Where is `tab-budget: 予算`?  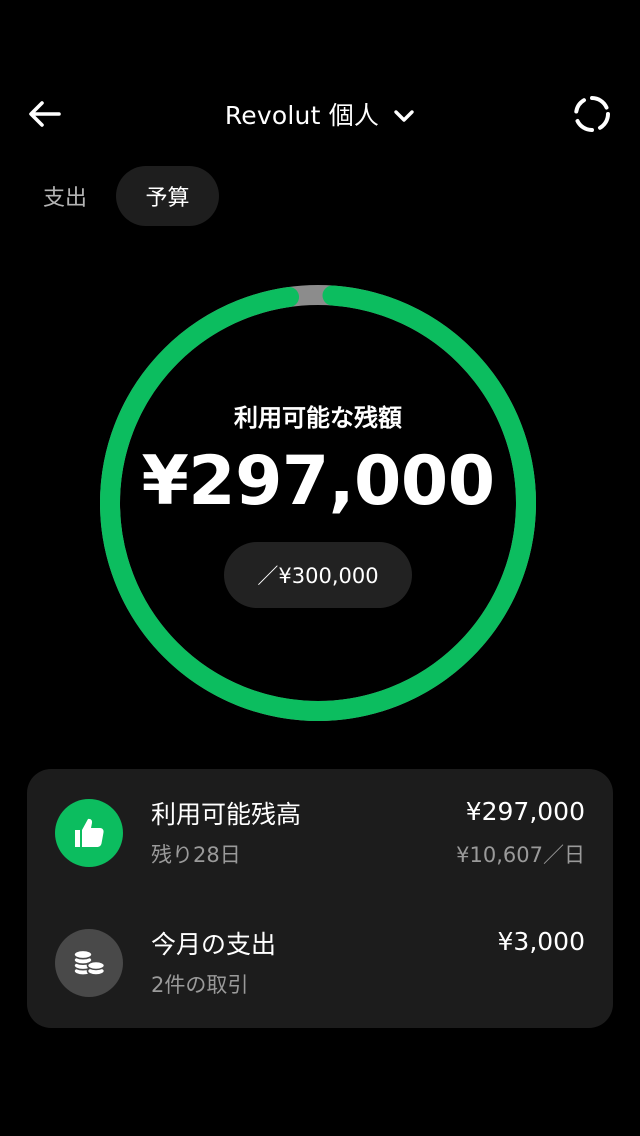
tab-budget: 予算 is located at coordinates (167, 196).